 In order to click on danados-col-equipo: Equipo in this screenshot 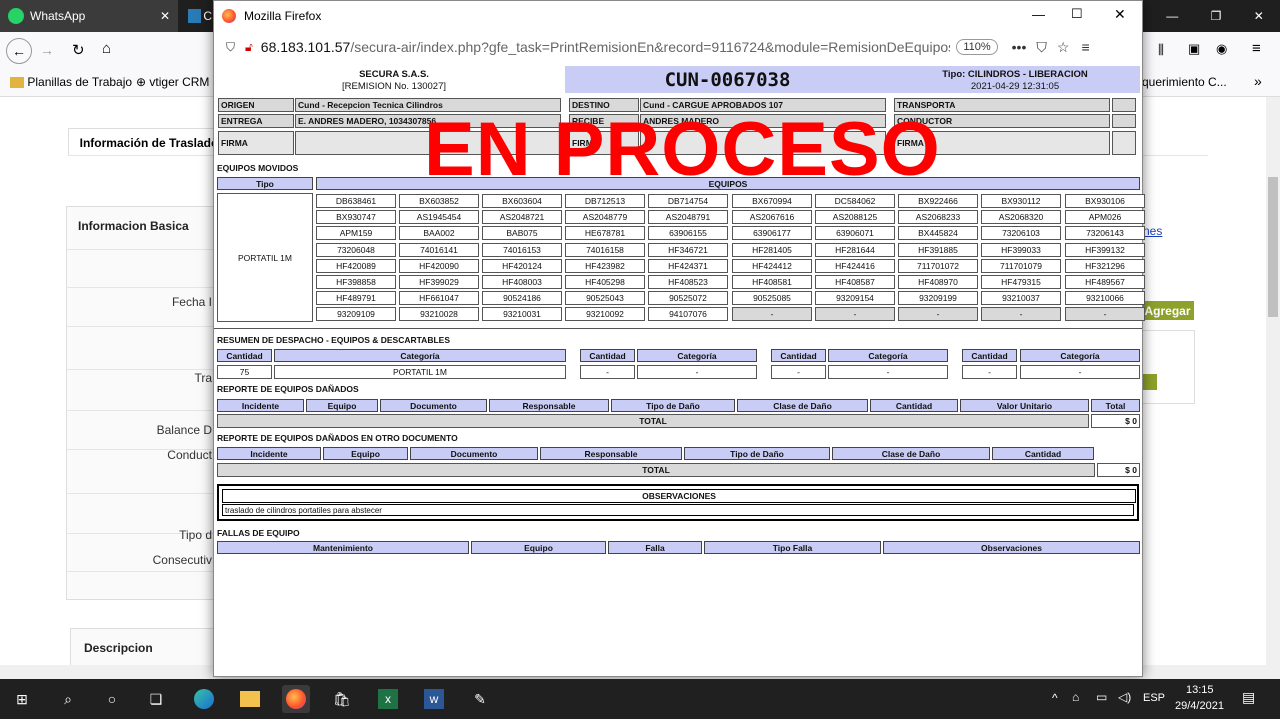, I will do `click(342, 405)`.